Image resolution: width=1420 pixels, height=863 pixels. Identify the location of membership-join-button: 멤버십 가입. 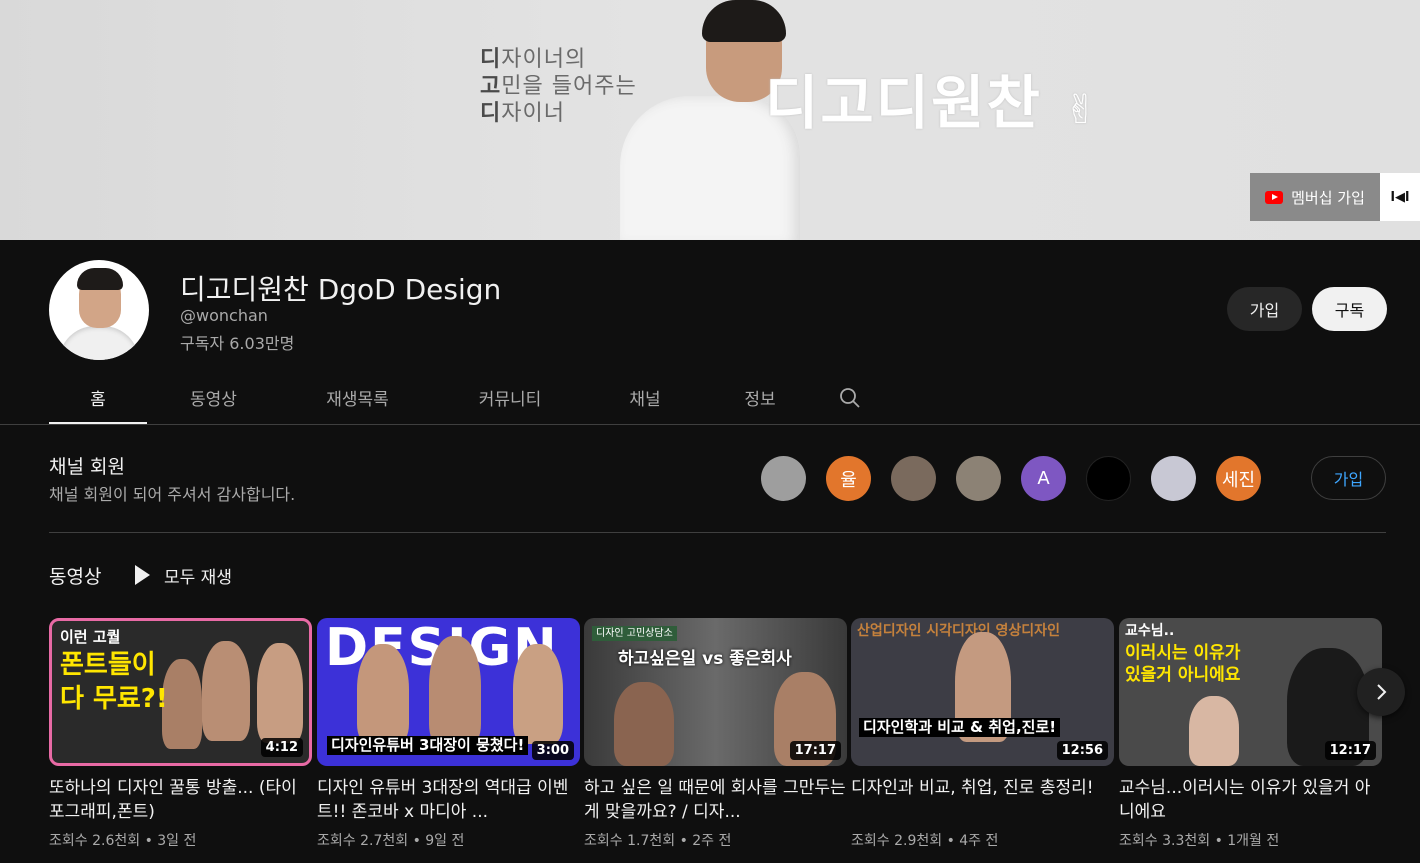
(1315, 197).